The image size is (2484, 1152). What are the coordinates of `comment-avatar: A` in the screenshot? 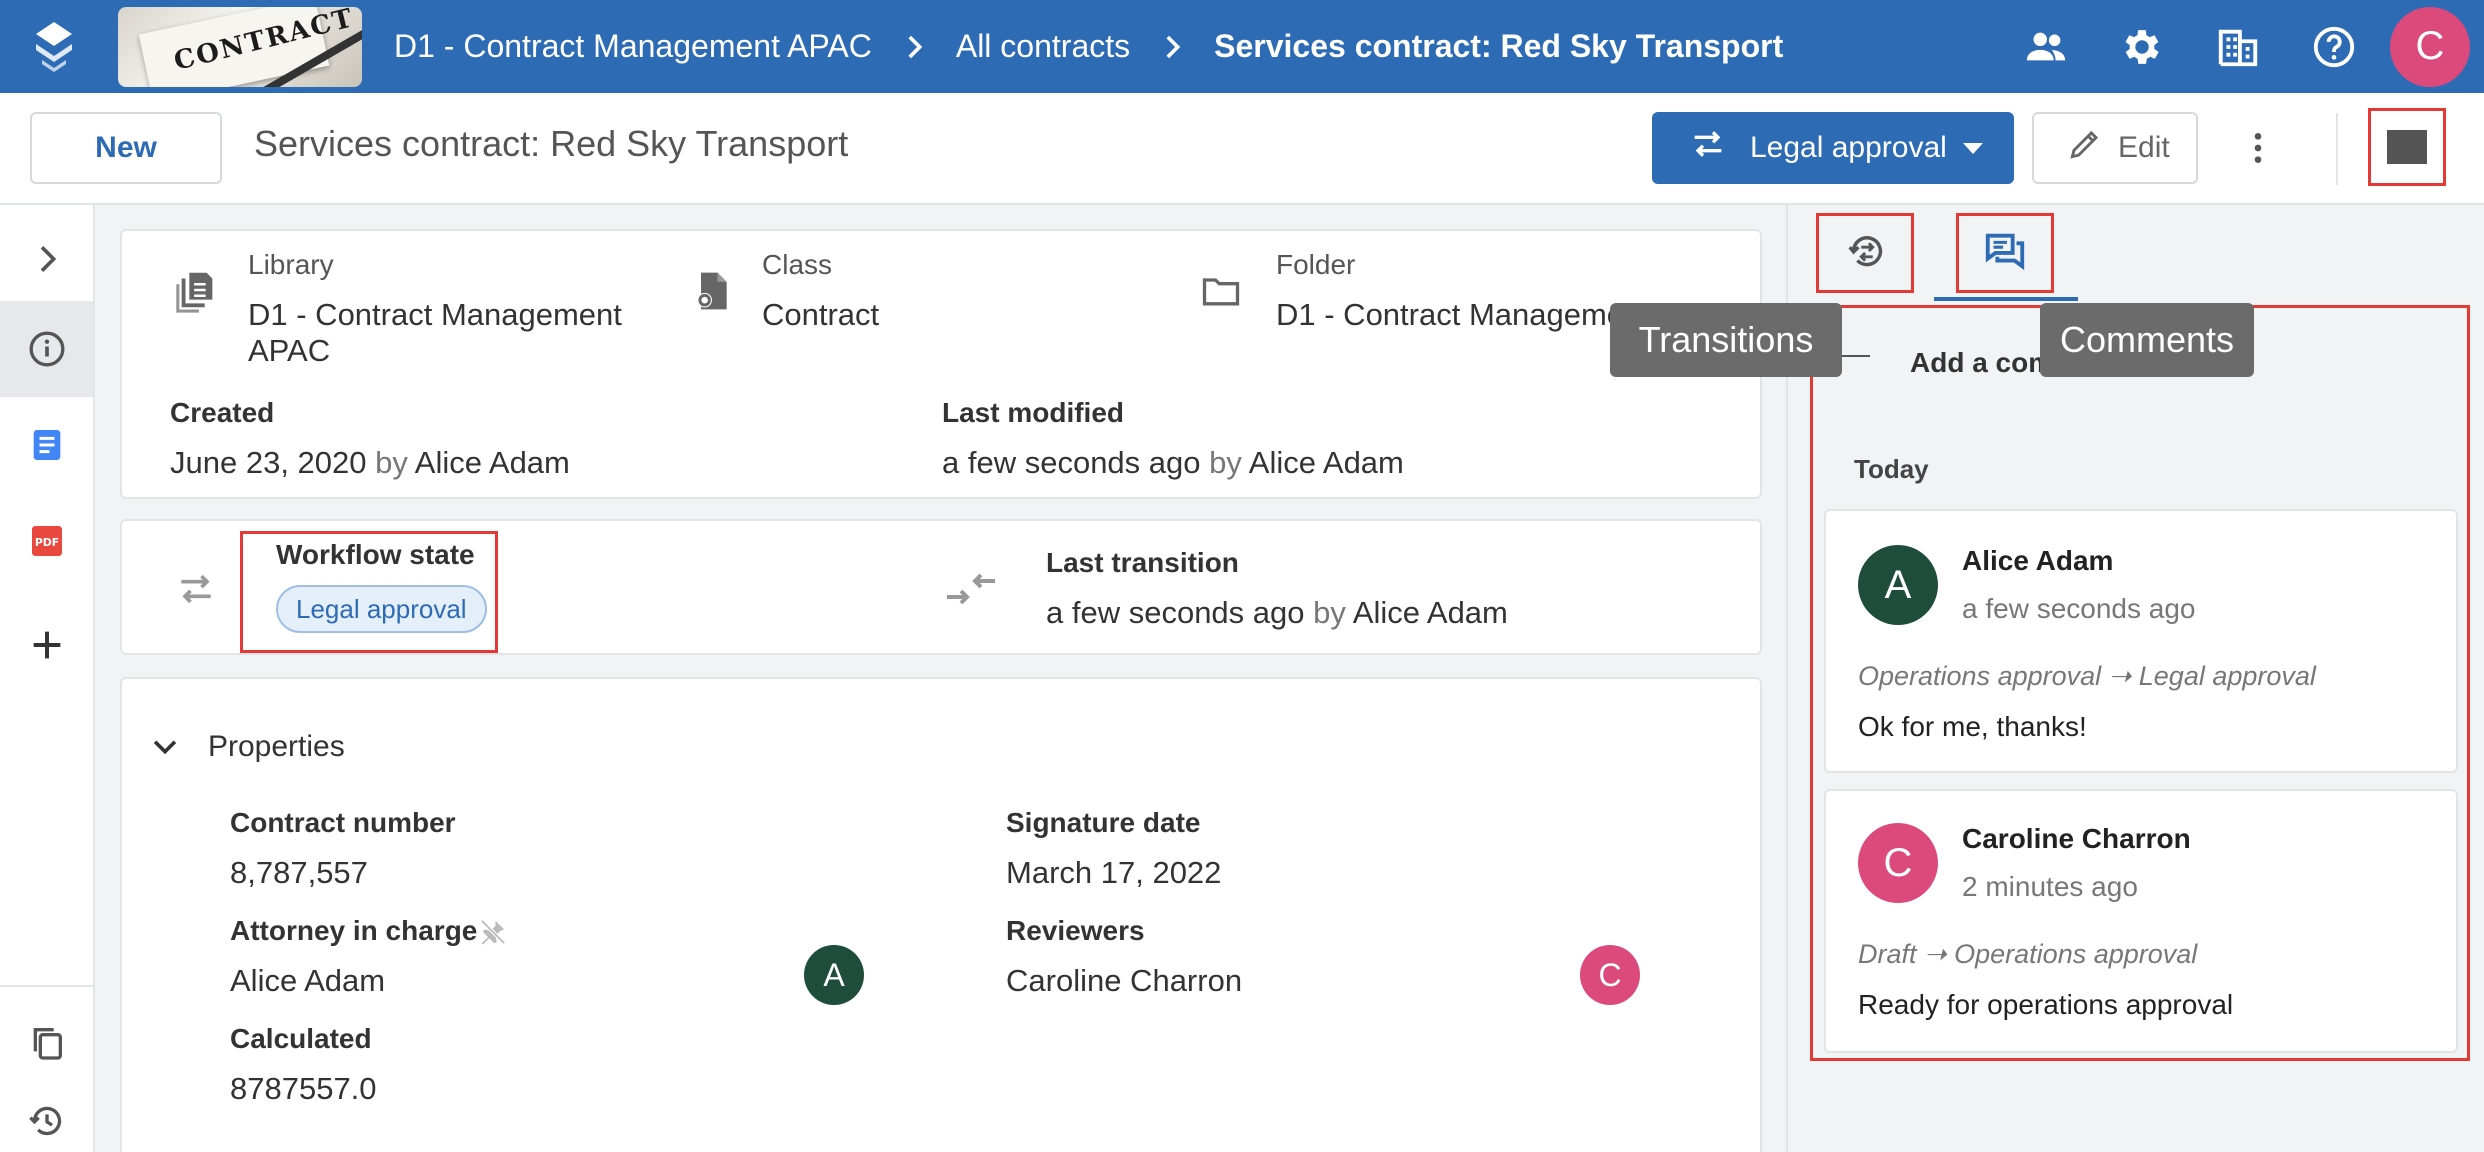 It's located at (1898, 585).